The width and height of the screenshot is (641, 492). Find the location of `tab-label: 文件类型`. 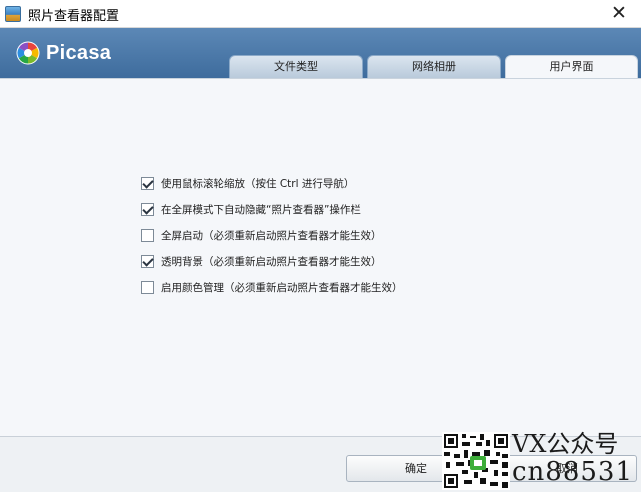

tab-label: 文件类型 is located at coordinates (296, 66).